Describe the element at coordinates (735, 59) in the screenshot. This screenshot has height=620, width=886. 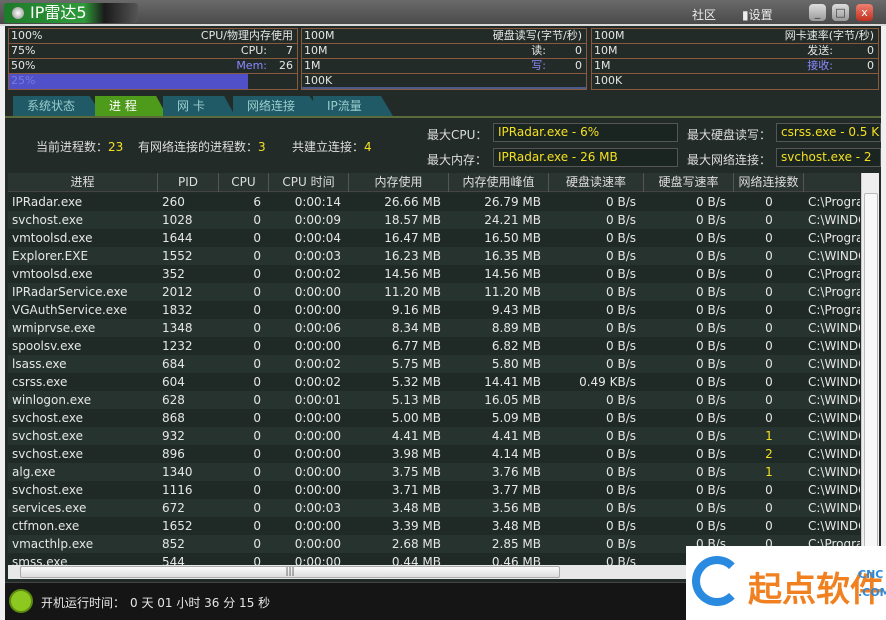
I see `network-graph: 100M 网卡速率(字节/秒) 10M 发送: 0 1M 接收: 0 100K` at that location.